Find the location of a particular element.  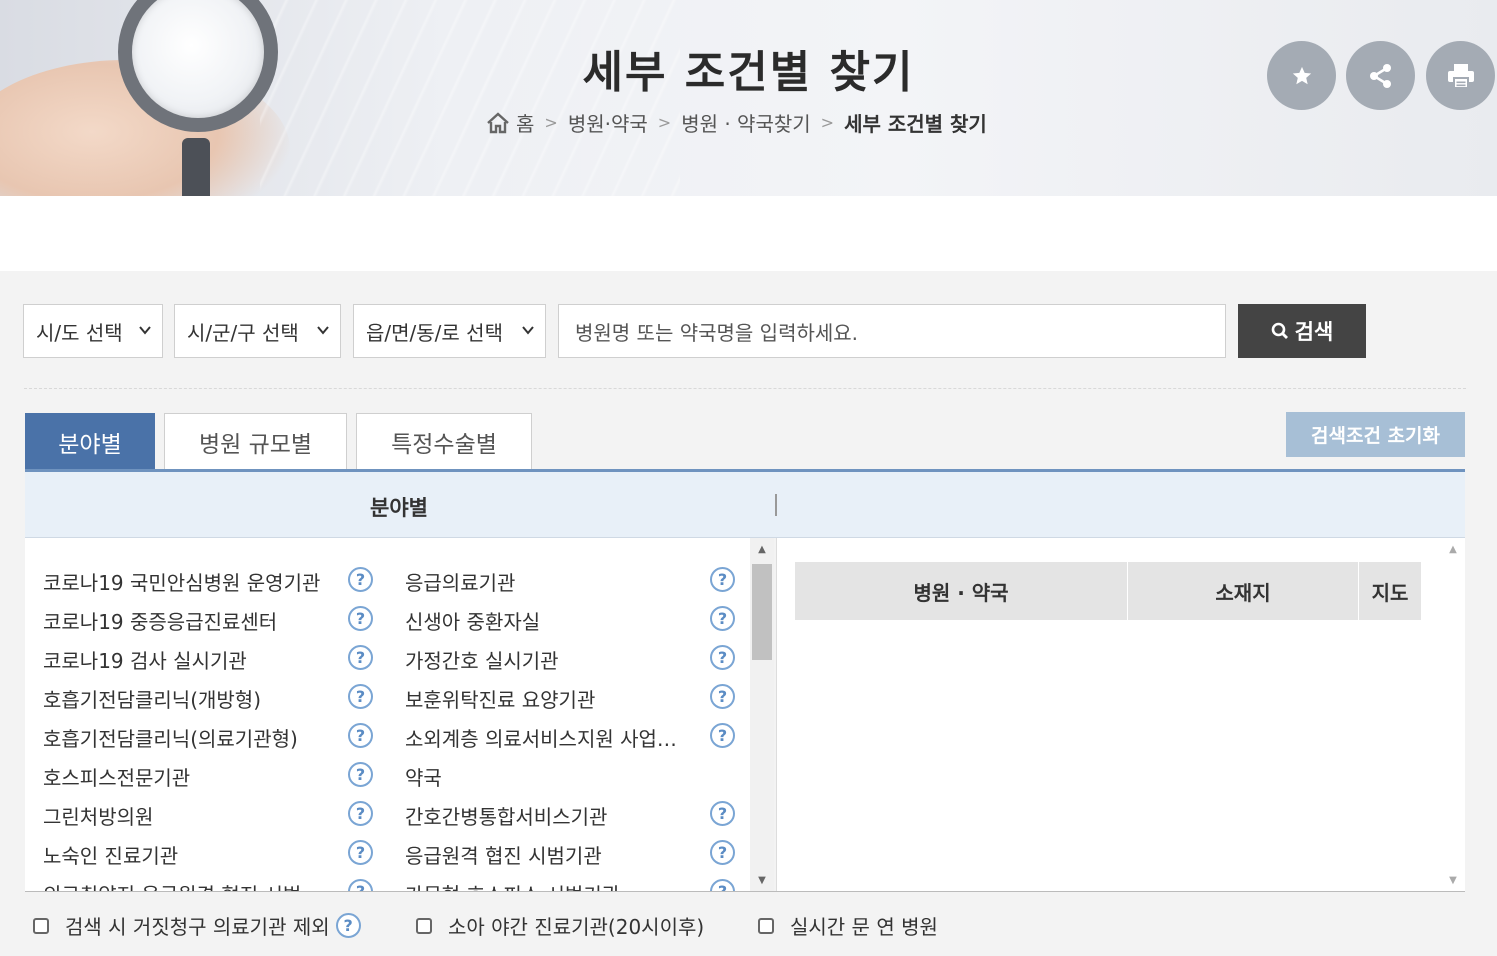

sido-select: 시/도 선택 is located at coordinates (93, 331).